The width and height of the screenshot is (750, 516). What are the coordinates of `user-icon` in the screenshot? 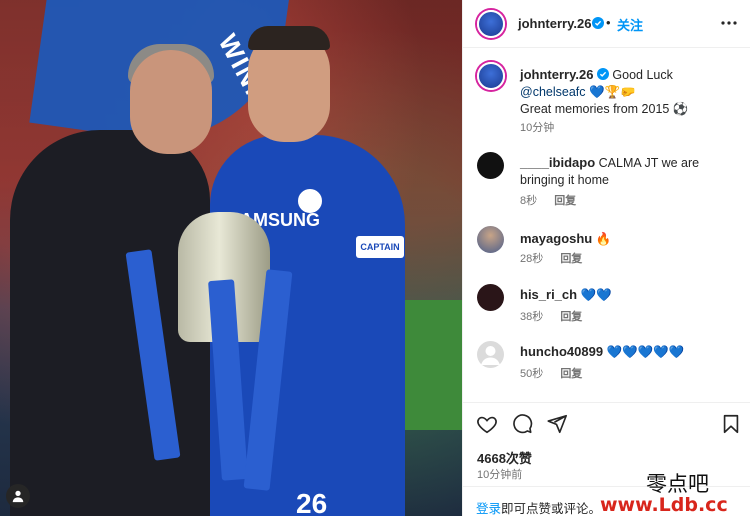 It's located at (18, 496).